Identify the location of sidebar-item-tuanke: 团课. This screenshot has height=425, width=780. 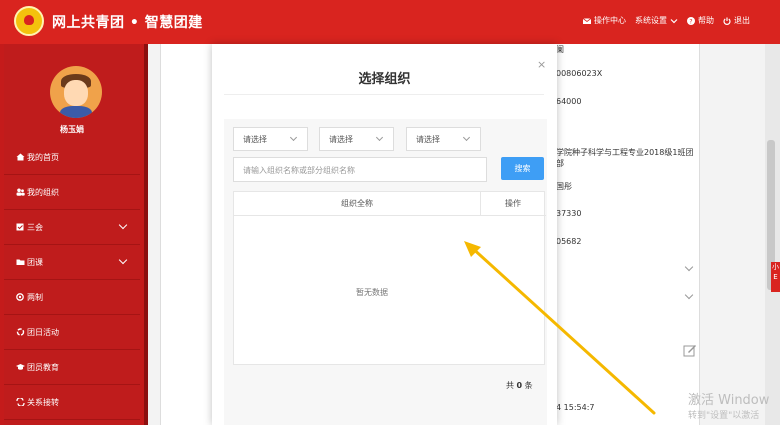
(72, 262).